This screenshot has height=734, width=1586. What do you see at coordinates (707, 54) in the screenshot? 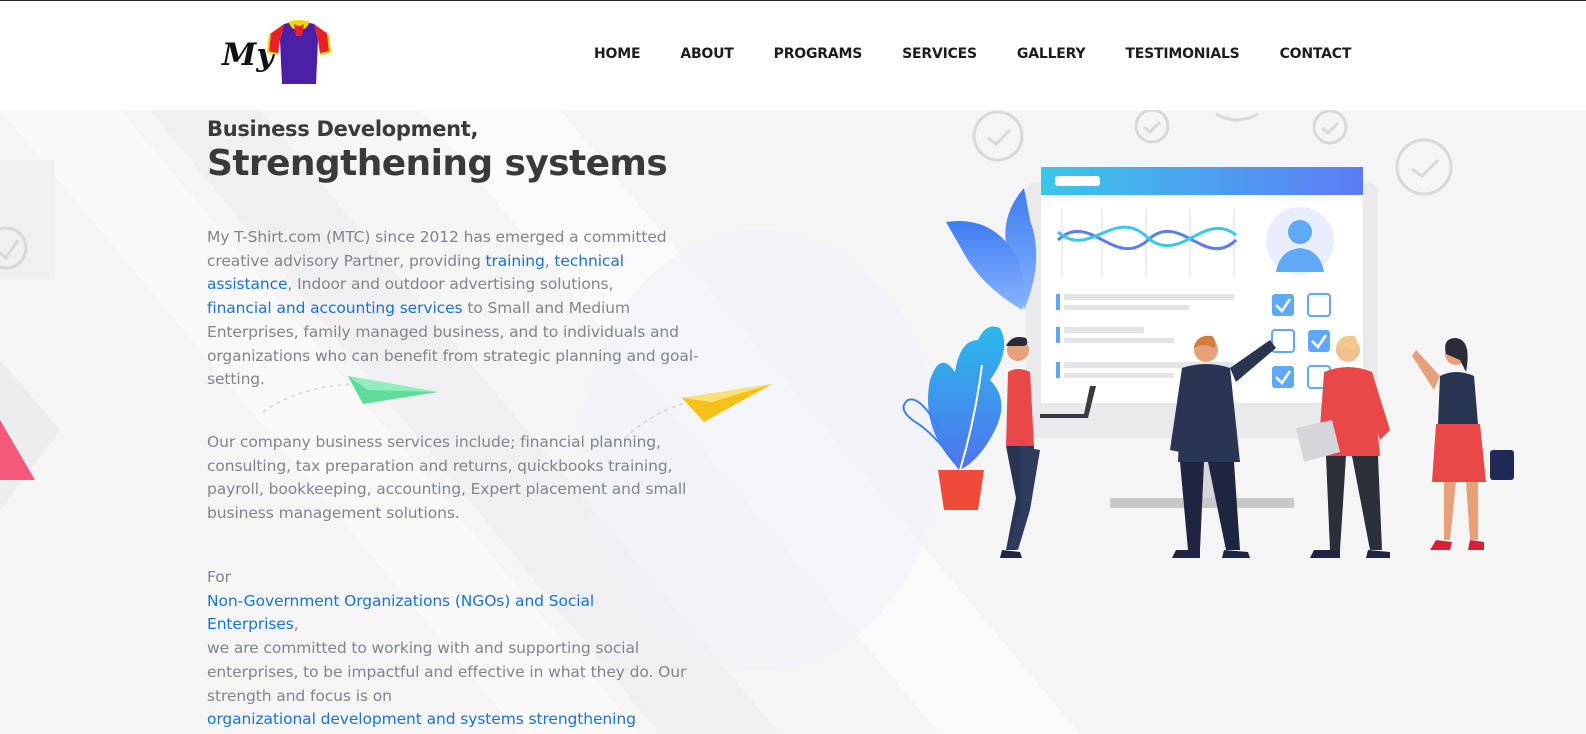
I see `nav-about: ABOUT` at bounding box center [707, 54].